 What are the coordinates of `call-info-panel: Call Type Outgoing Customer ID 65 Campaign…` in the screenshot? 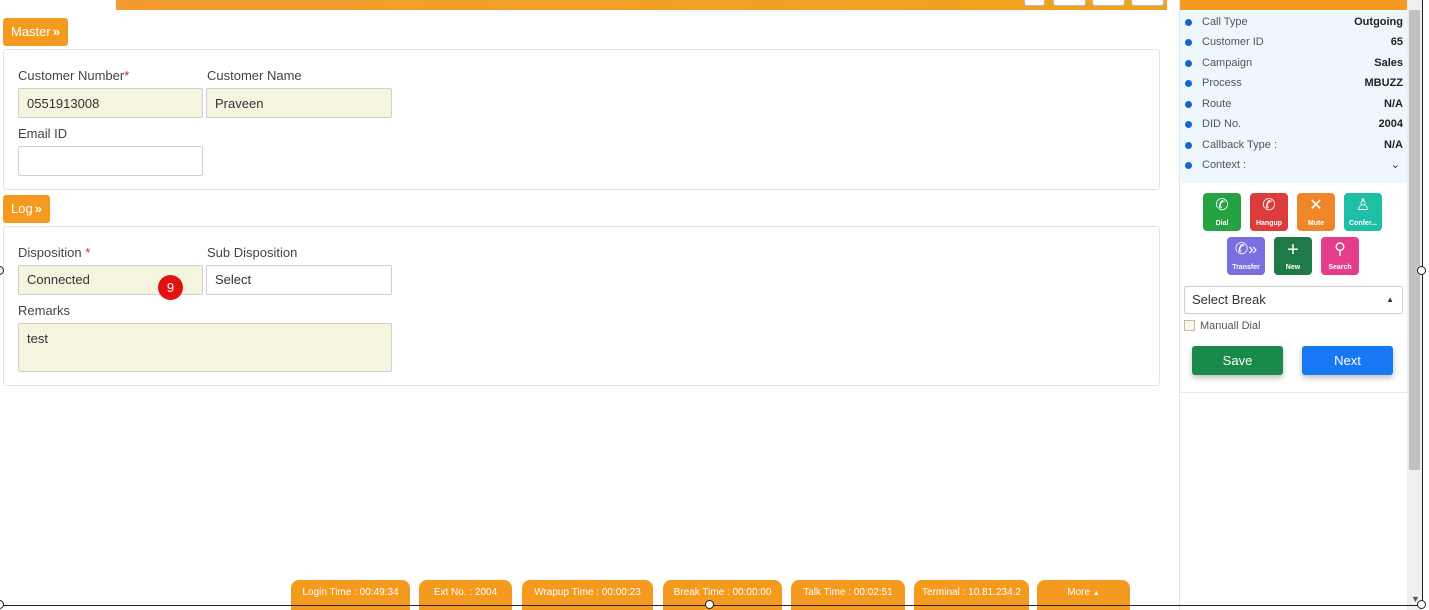 It's located at (1294, 96).